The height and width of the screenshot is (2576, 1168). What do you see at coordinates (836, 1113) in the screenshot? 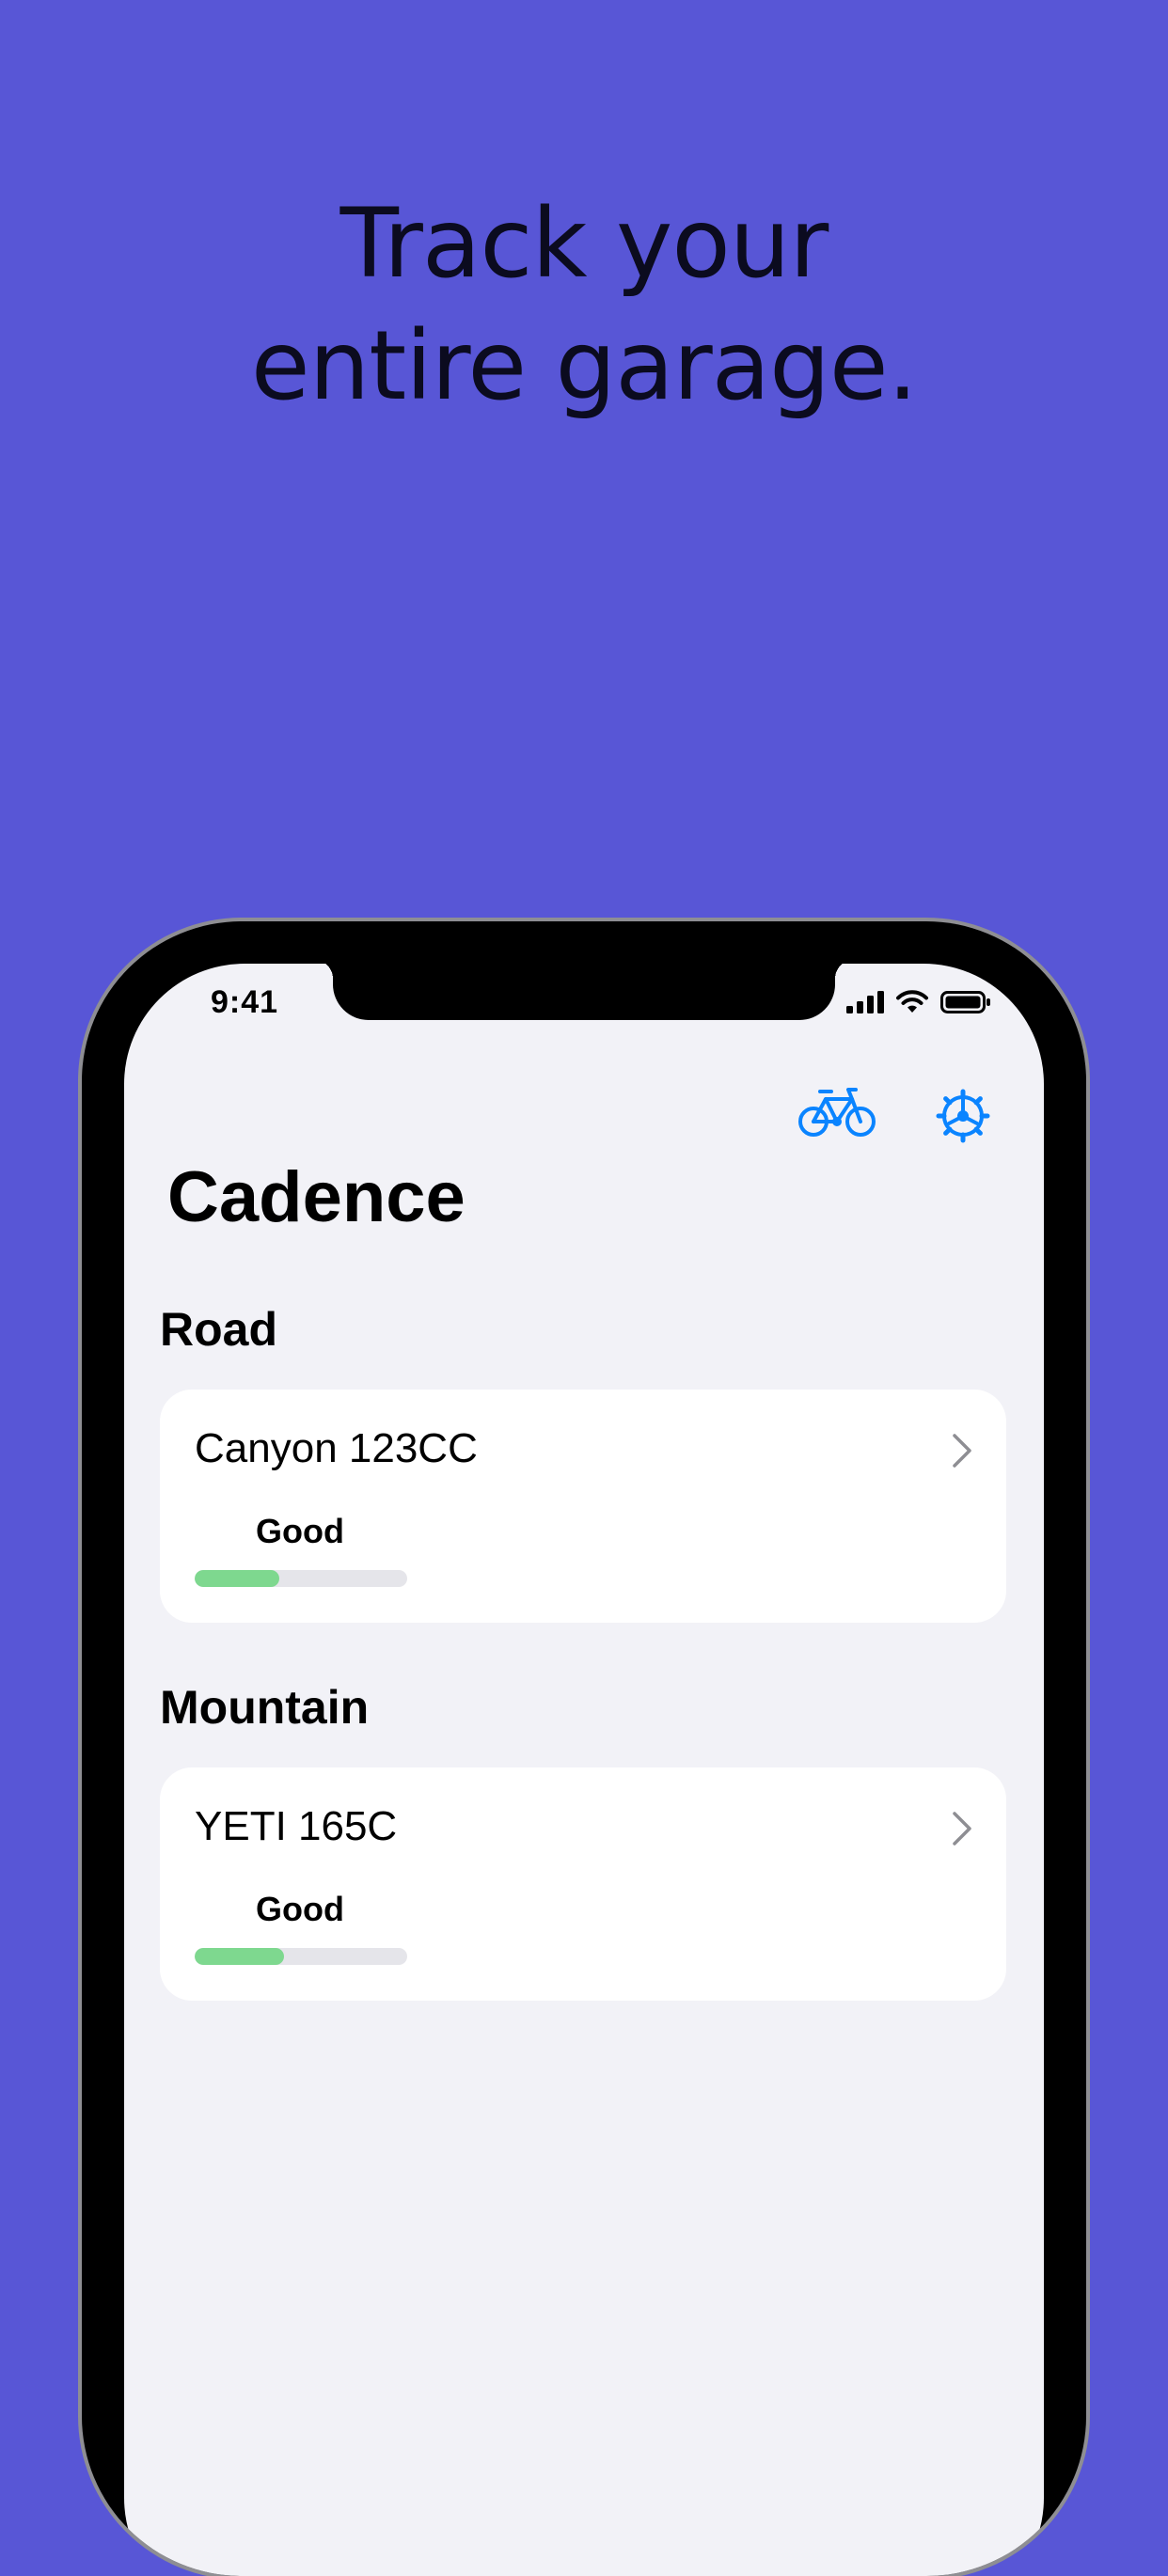
I see `bicycle-icon` at bounding box center [836, 1113].